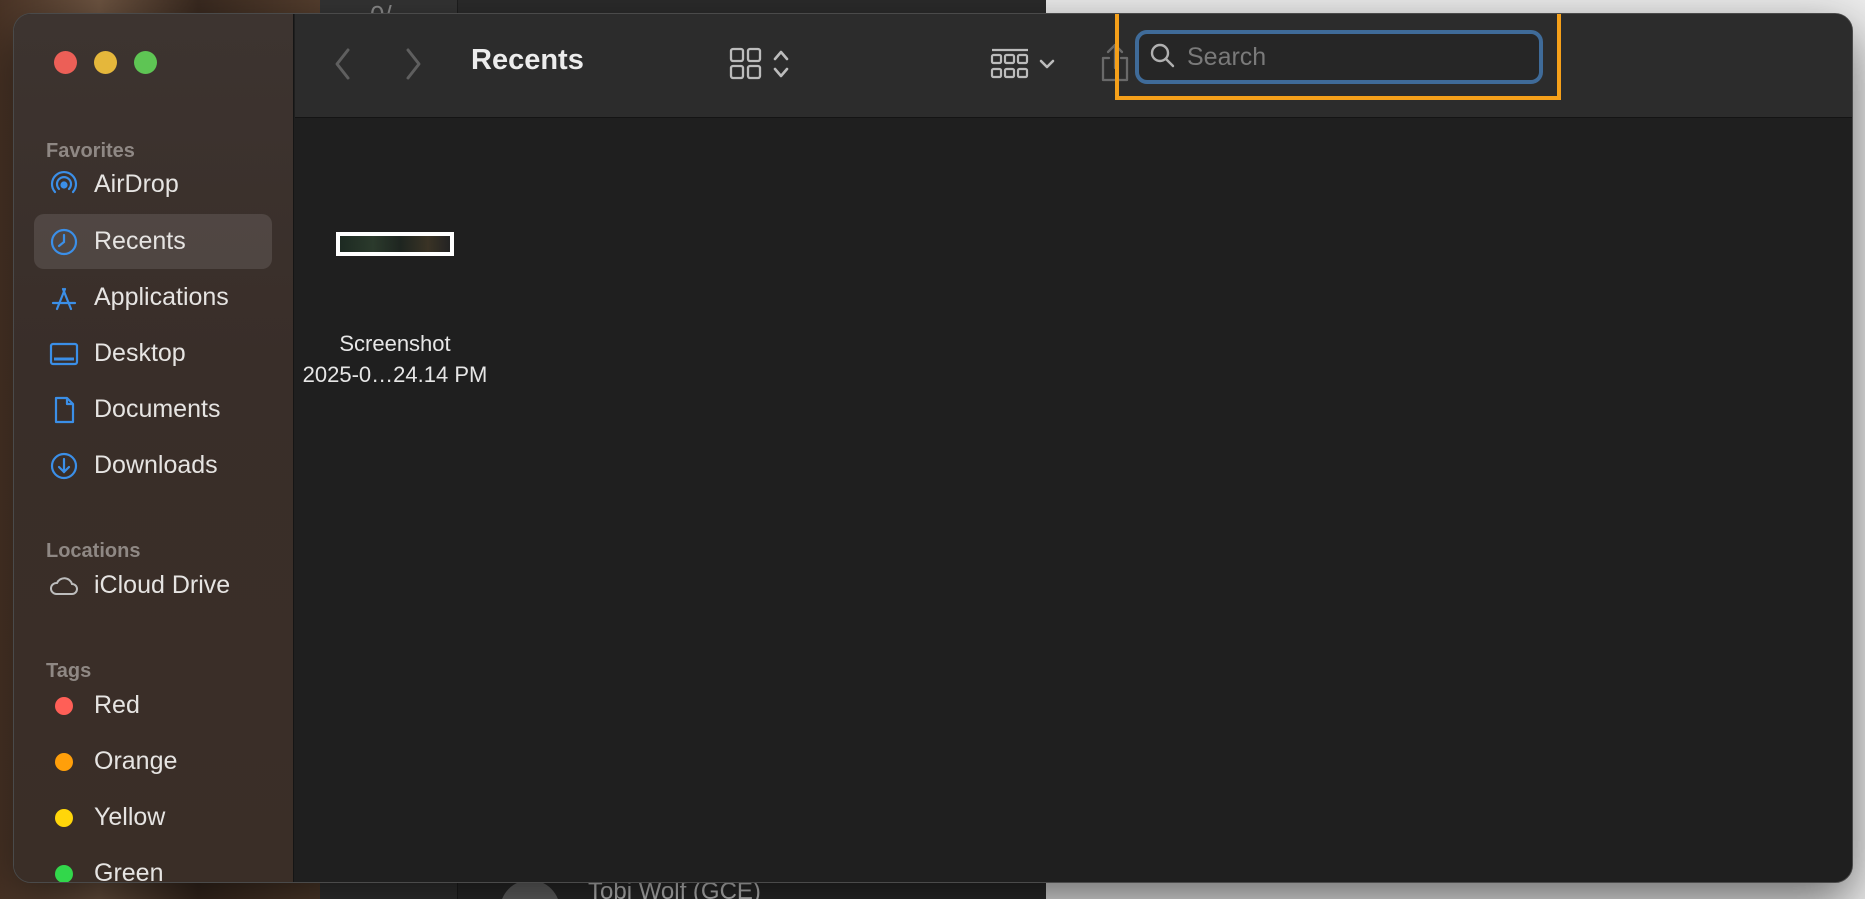 The image size is (1865, 899). I want to click on sidebar-item-icloud-drive: iCloud Drive, so click(153, 585).